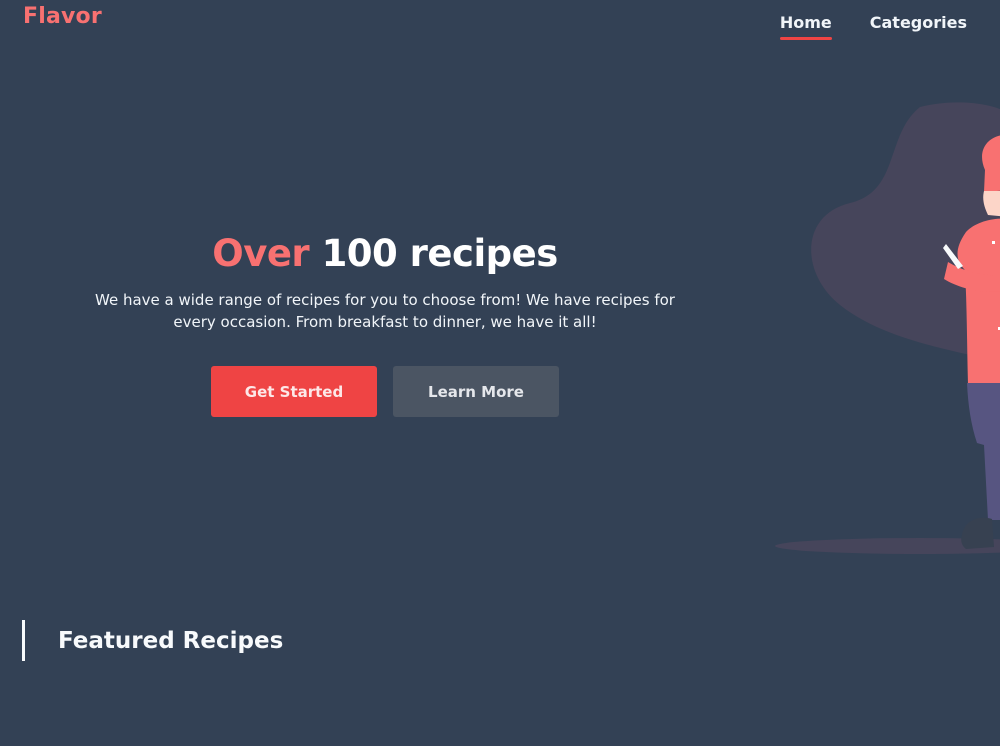  Describe the element at coordinates (887, 328) in the screenshot. I see `chef-illustration` at that location.